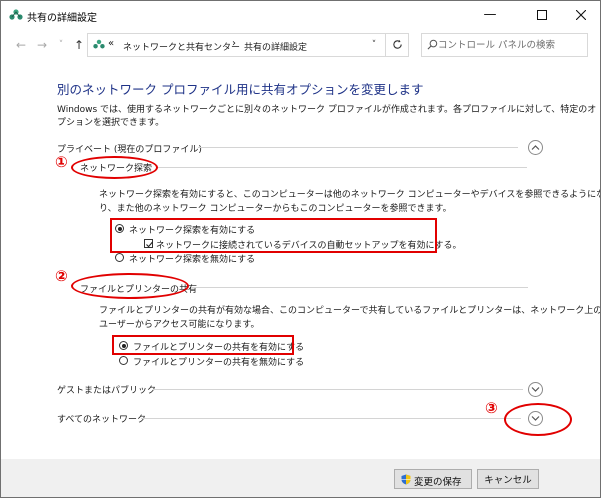 The height and width of the screenshot is (498, 601). What do you see at coordinates (16, 14) in the screenshot?
I see `network-app-icon` at bounding box center [16, 14].